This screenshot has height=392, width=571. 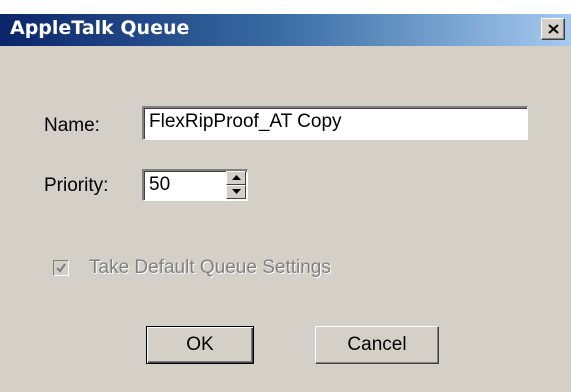 What do you see at coordinates (76, 185) in the screenshot?
I see `priority-label: Priority:` at bounding box center [76, 185].